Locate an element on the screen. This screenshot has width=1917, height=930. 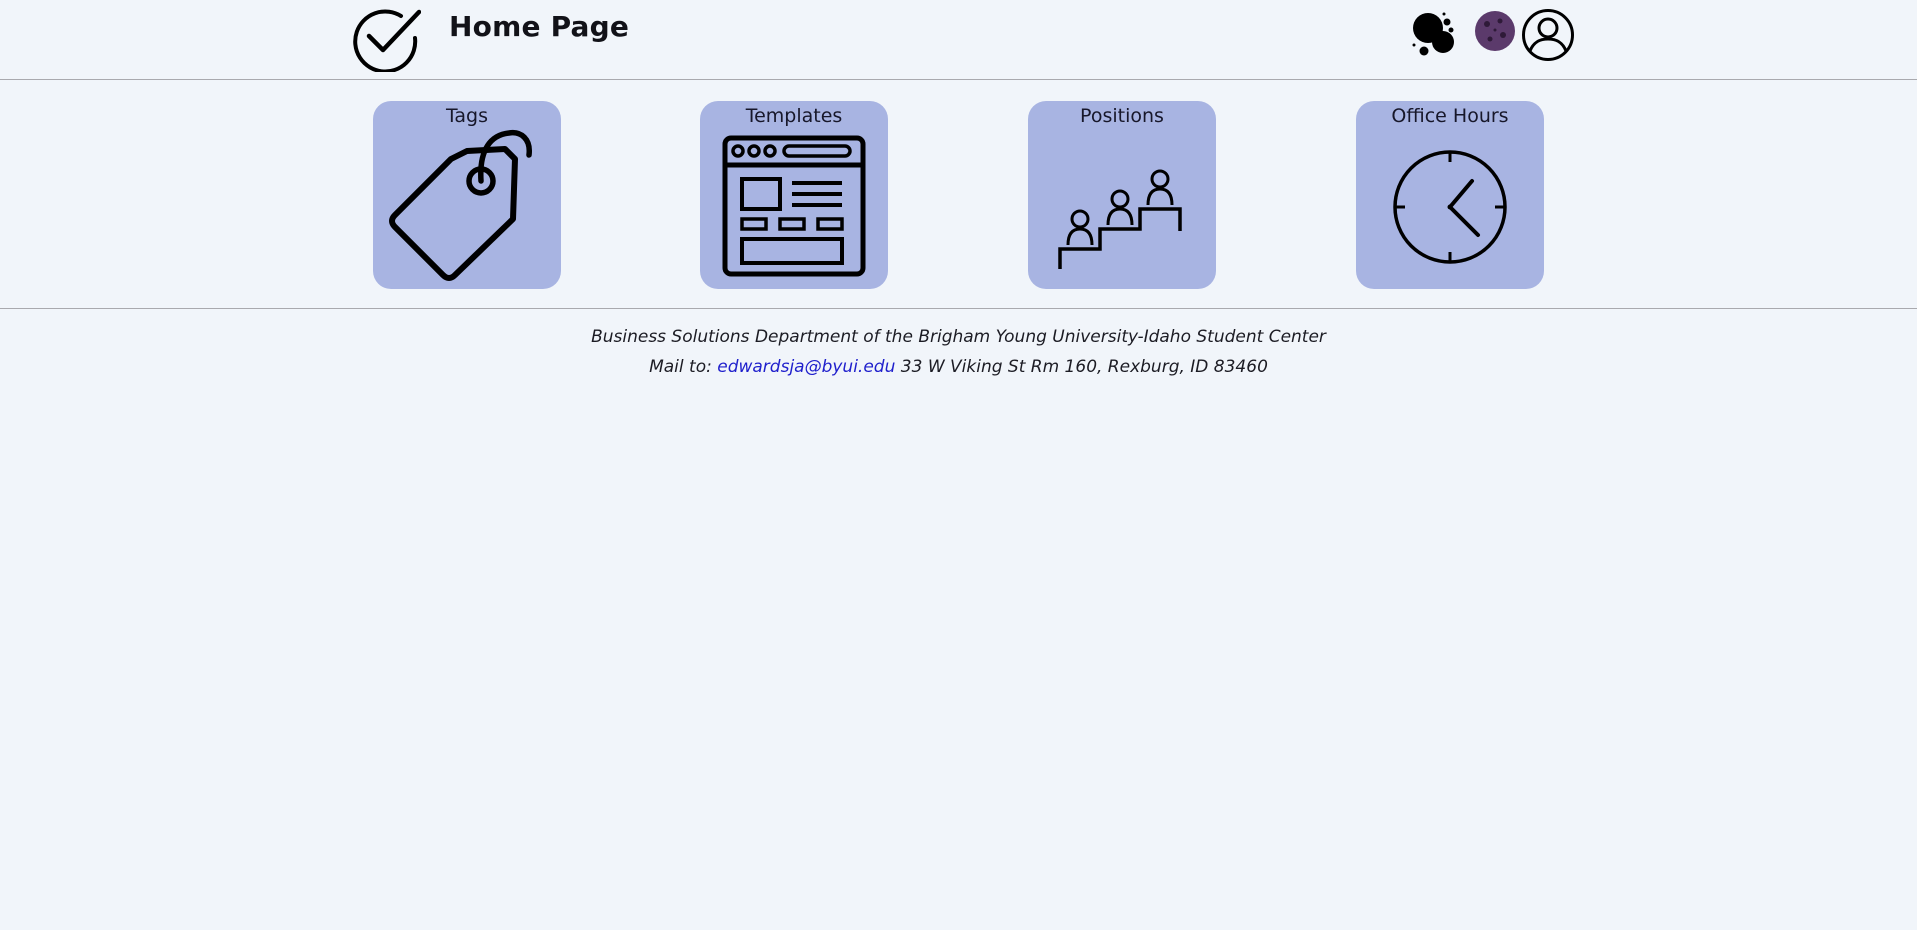
templates-card: Templates is located at coordinates (794, 195).